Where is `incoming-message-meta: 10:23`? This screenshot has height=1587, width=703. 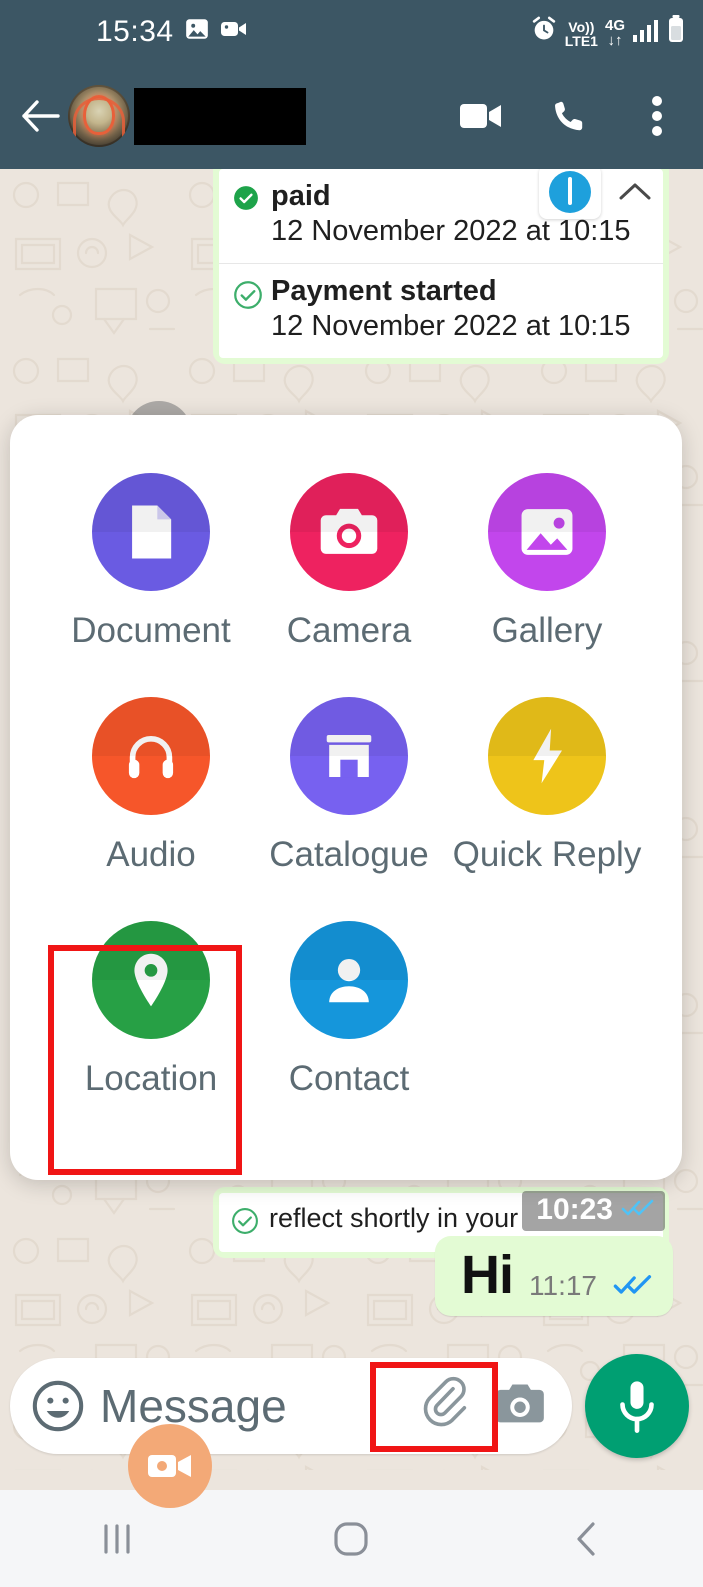 incoming-message-meta: 10:23 is located at coordinates (593, 1211).